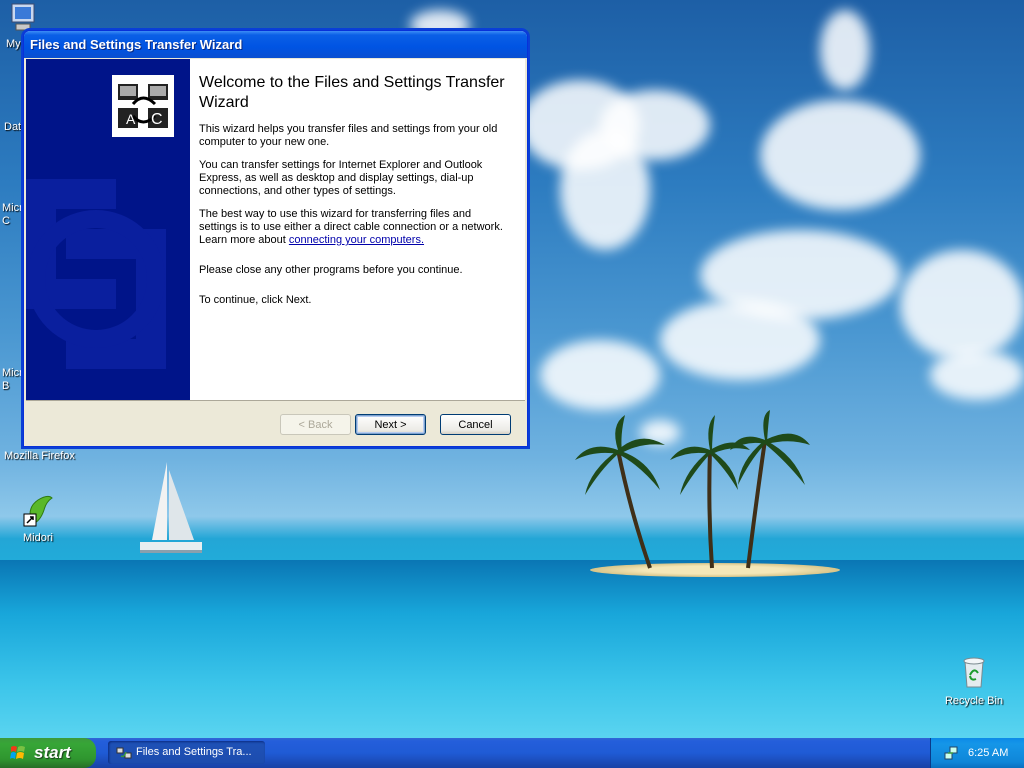  I want to click on network-icon, so click(952, 753).